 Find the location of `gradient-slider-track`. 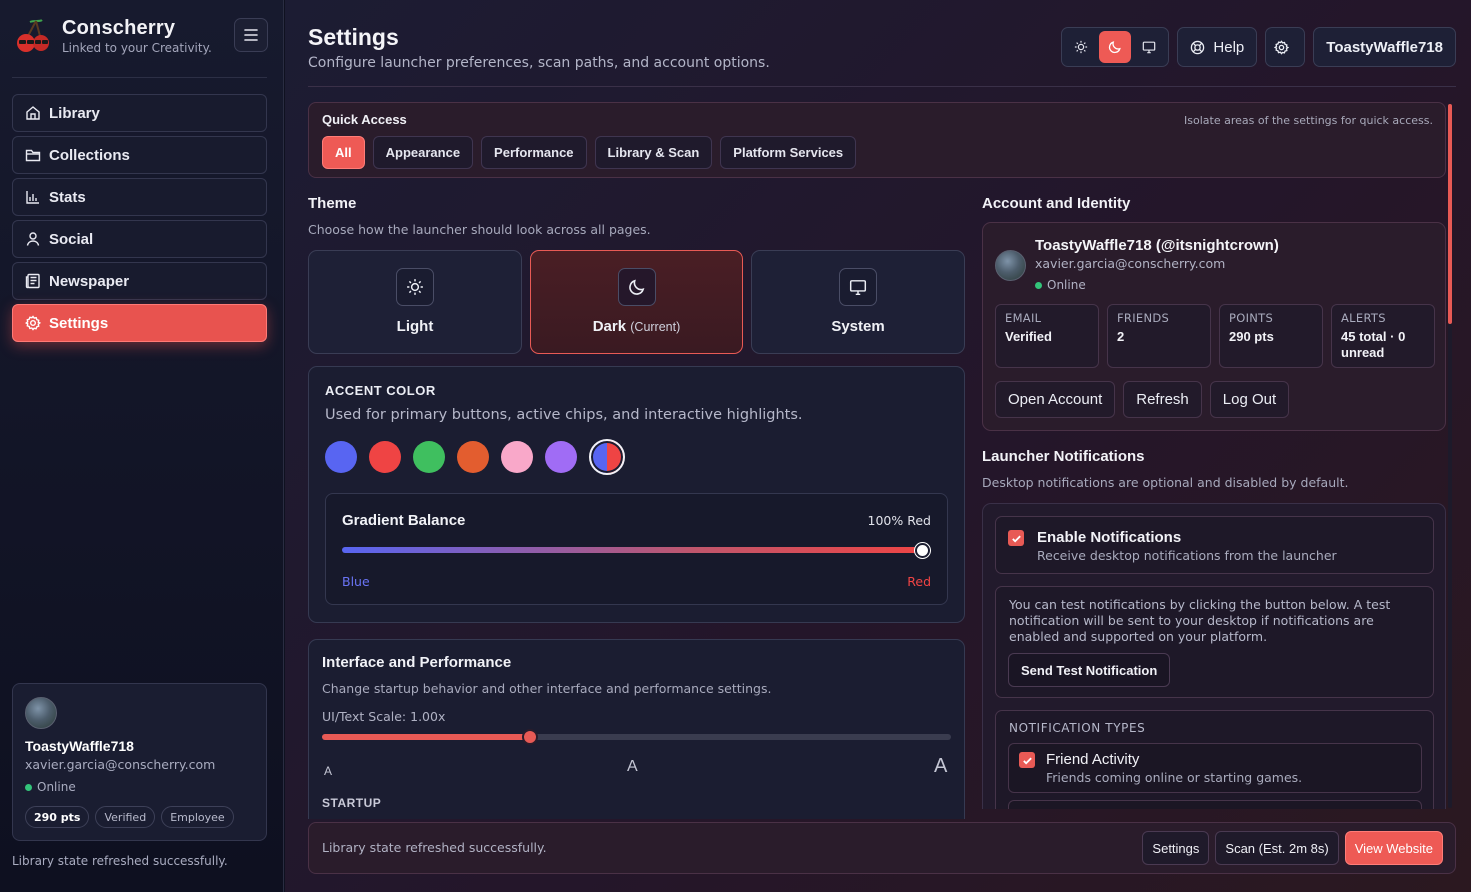

gradient-slider-track is located at coordinates (636, 550).